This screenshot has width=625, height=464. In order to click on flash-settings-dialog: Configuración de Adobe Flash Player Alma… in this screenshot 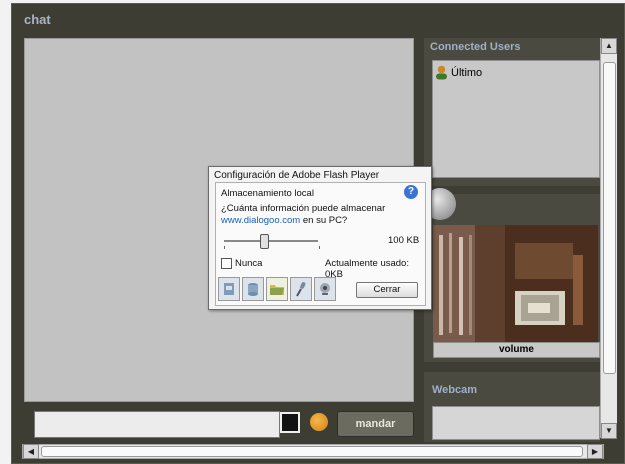, I will do `click(320, 238)`.